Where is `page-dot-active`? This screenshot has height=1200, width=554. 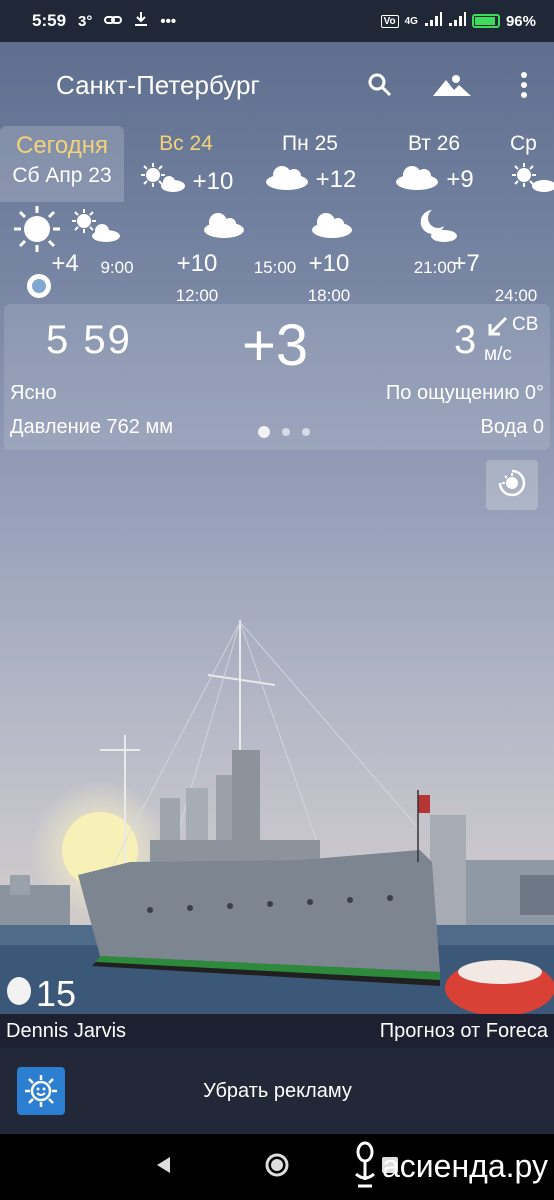 page-dot-active is located at coordinates (264, 432).